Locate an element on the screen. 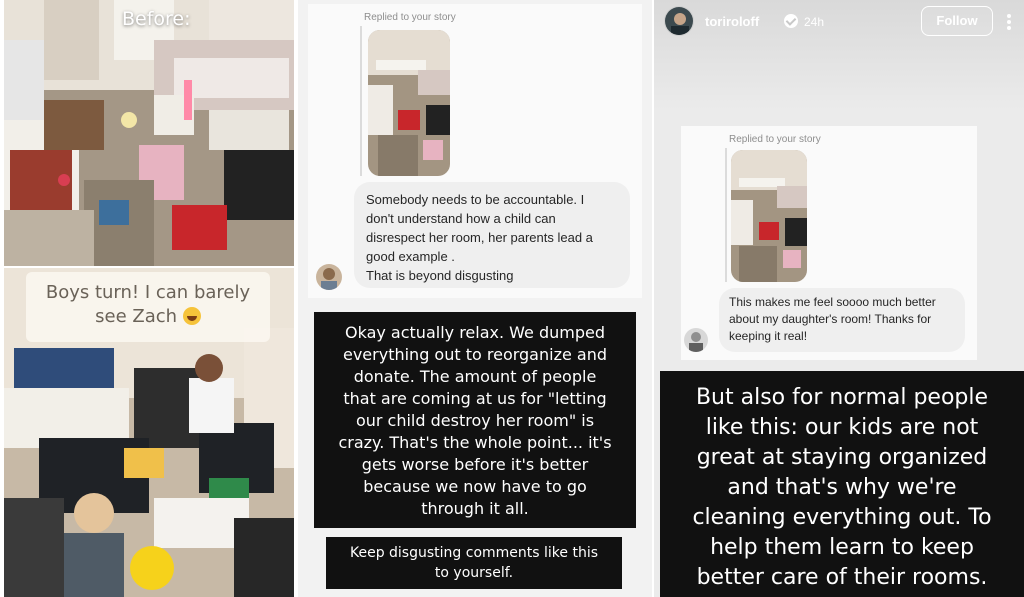 Image resolution: width=1024 pixels, height=597 pixels. response-line: donate. The amount of people is located at coordinates (475, 376).